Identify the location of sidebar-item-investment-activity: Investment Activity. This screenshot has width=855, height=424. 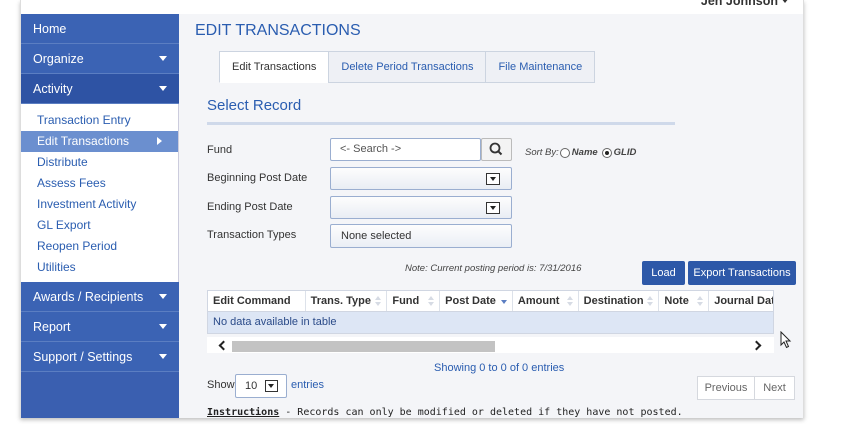
(99, 204).